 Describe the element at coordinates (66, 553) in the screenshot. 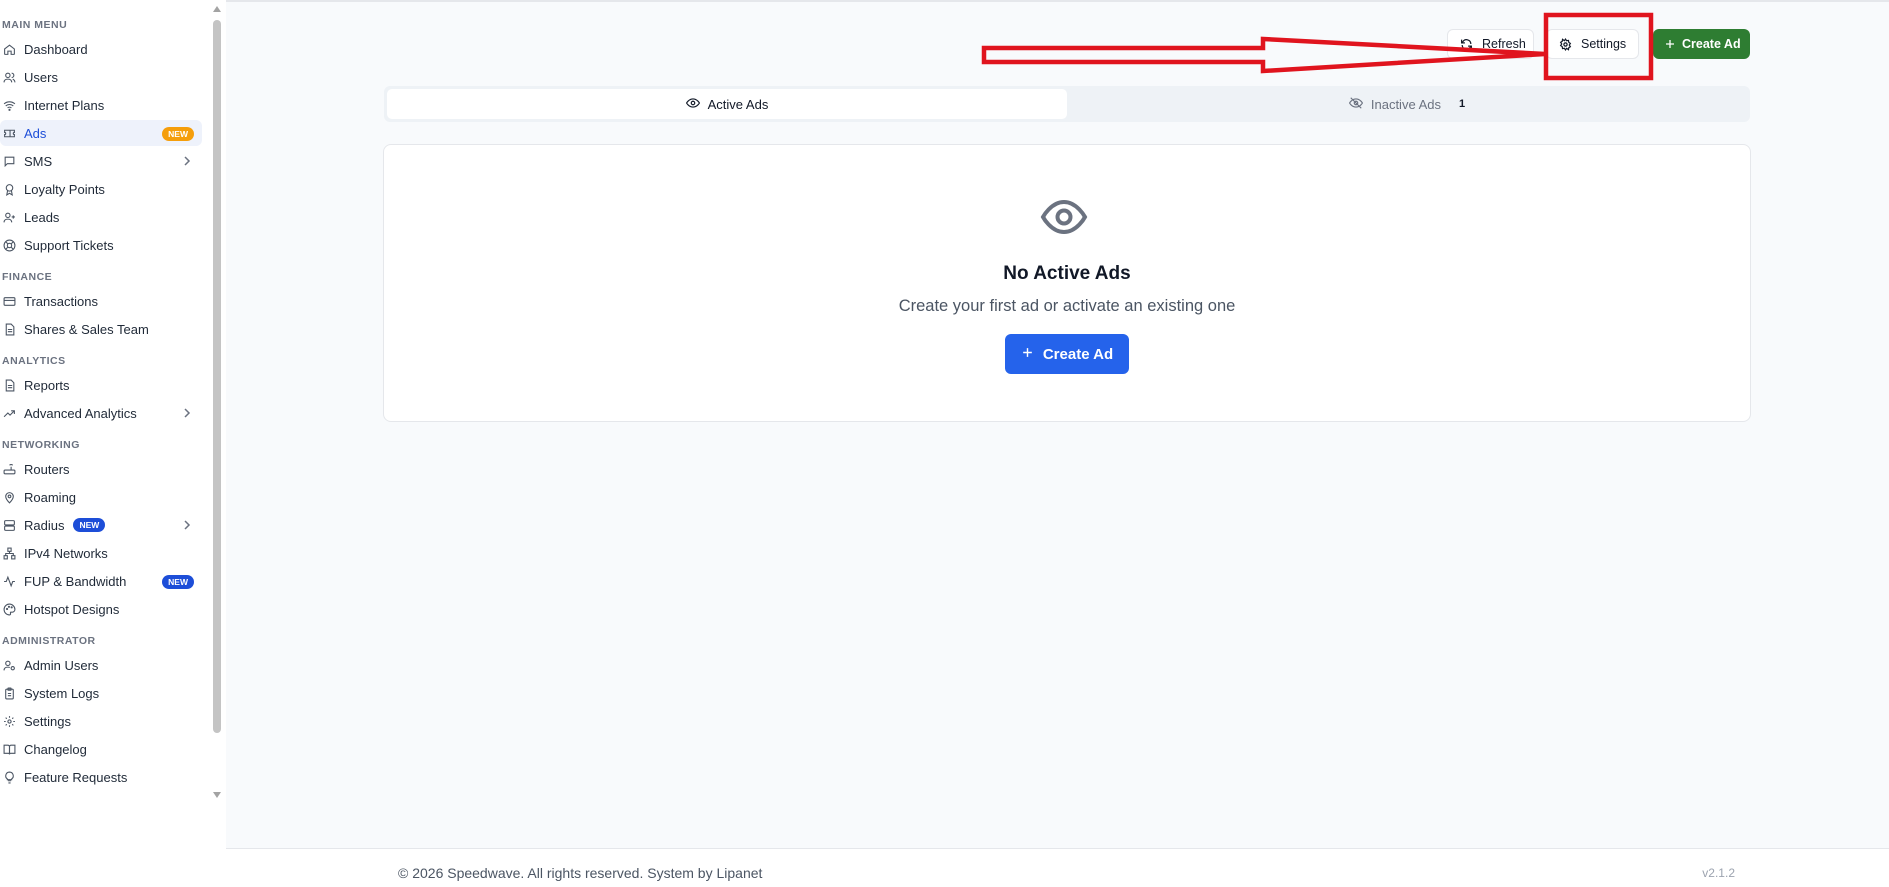

I see `sidebar-item-label: IPv4 Networks` at that location.